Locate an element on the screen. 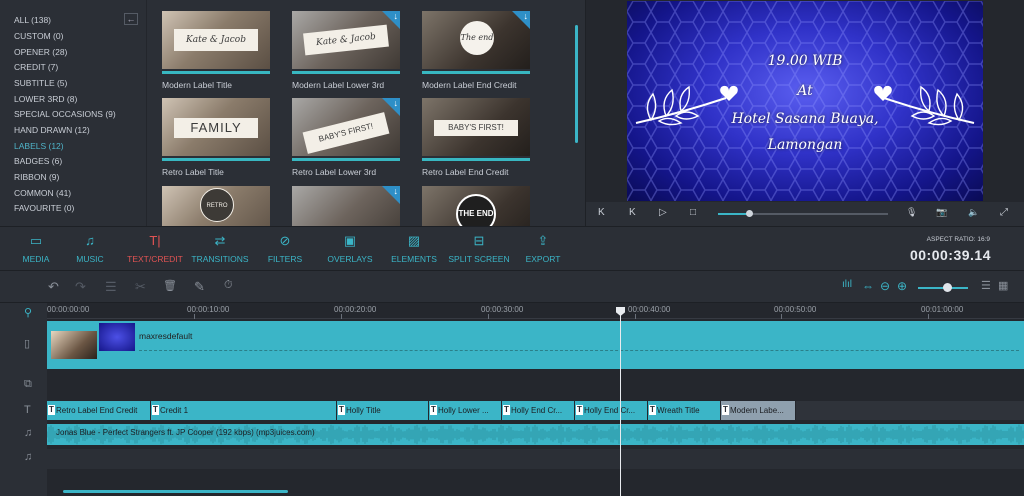  stop-button: □ is located at coordinates (693, 212).